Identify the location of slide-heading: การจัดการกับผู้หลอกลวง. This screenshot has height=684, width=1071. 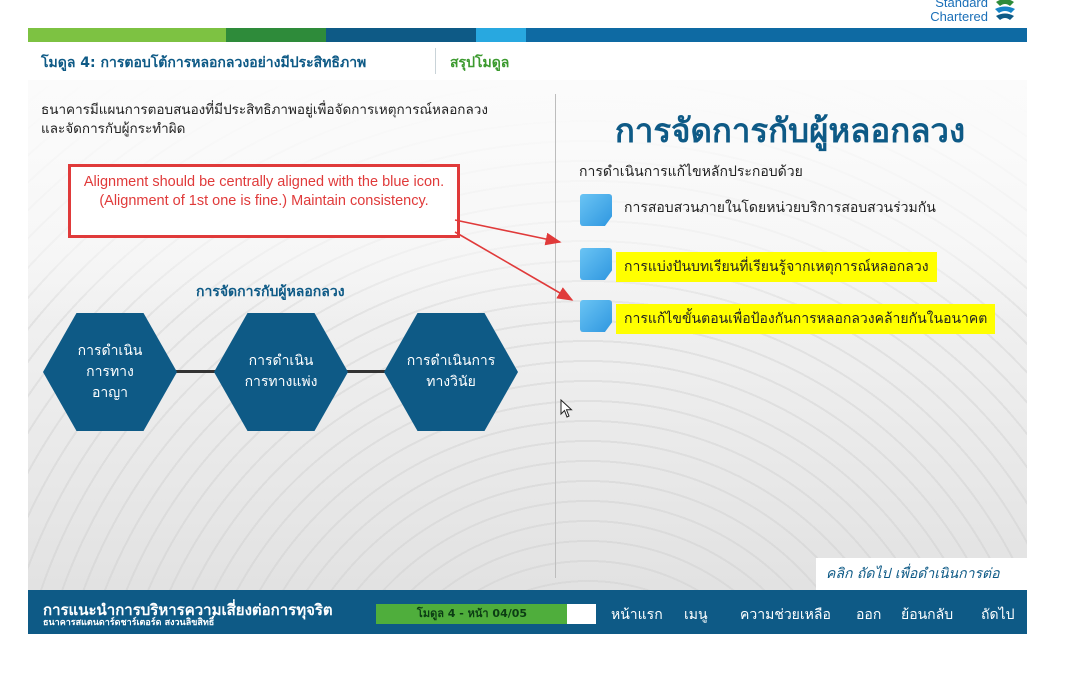
(790, 130).